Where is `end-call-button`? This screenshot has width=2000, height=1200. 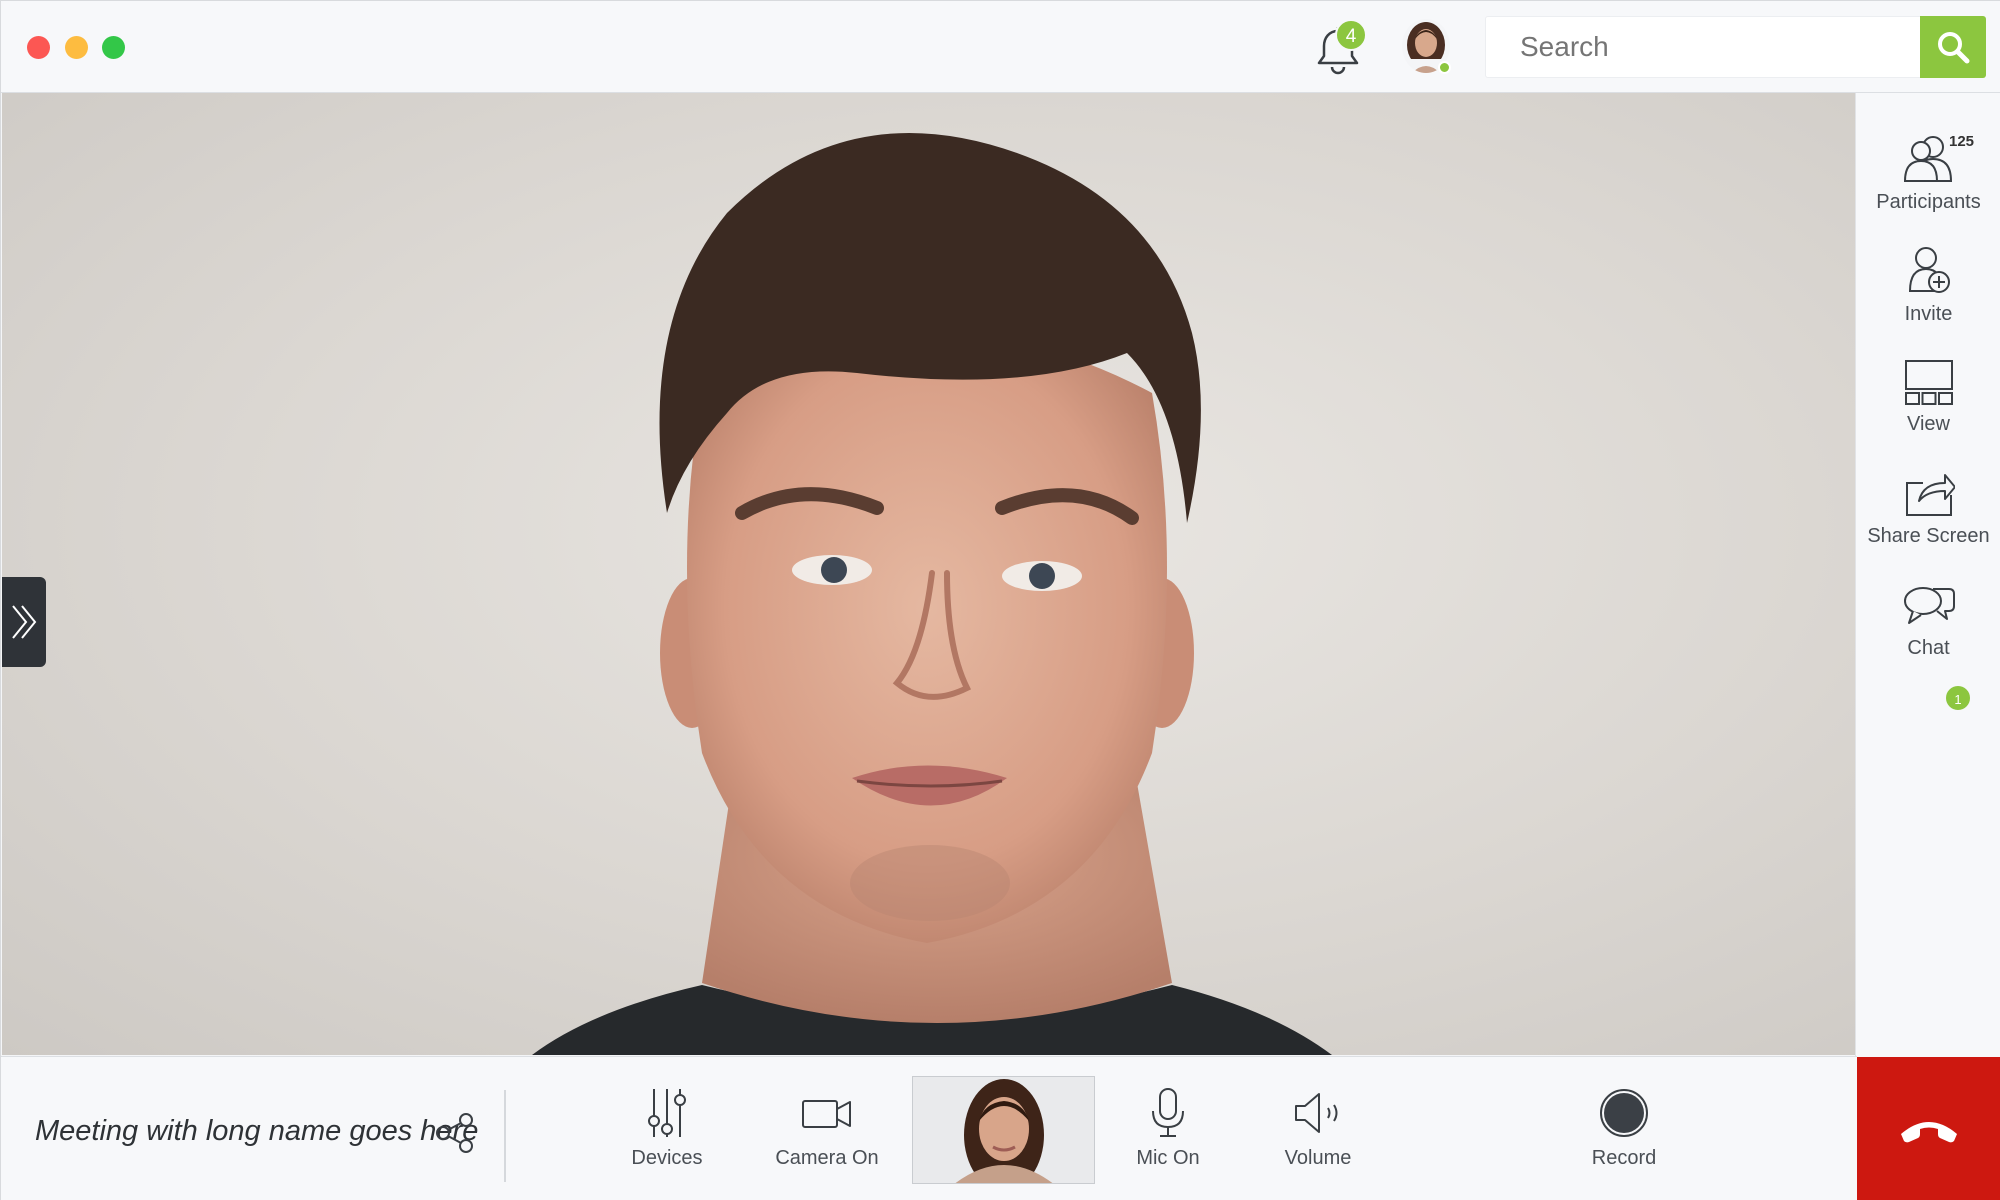 end-call-button is located at coordinates (1928, 1128).